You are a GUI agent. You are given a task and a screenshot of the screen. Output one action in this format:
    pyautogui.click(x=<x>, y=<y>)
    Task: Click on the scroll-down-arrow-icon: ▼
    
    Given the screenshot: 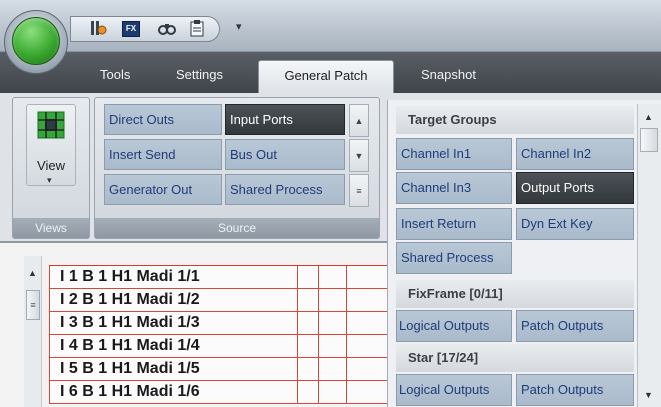 What is the action you would take?
    pyautogui.click(x=648, y=395)
    